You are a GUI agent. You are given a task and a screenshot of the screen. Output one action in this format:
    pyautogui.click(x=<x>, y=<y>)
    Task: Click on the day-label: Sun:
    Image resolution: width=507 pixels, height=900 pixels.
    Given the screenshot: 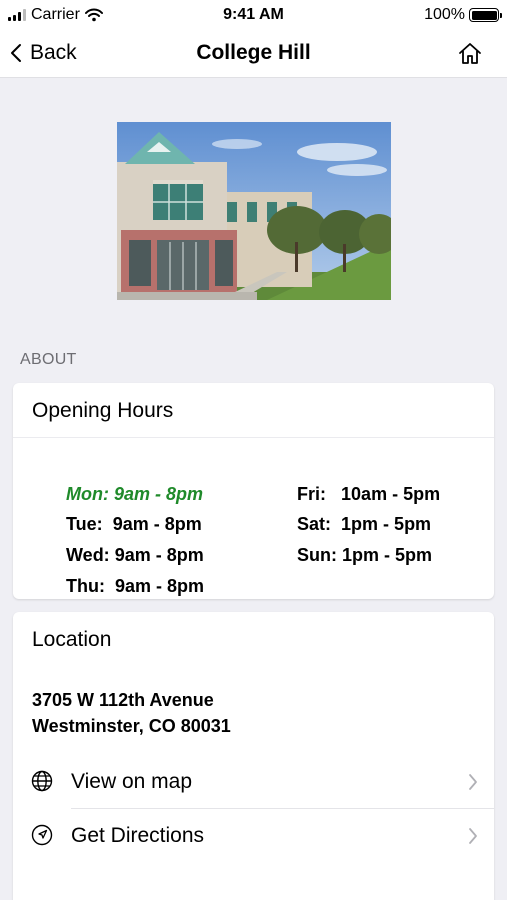 What is the action you would take?
    pyautogui.click(x=317, y=555)
    